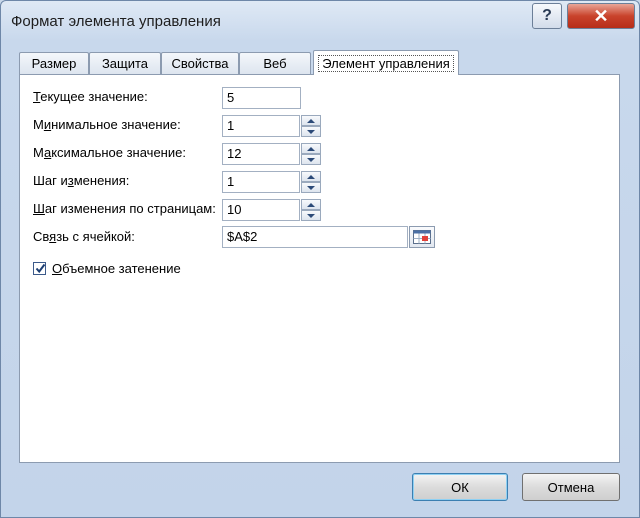 The width and height of the screenshot is (640, 518). I want to click on tab-web: Веб, so click(275, 63).